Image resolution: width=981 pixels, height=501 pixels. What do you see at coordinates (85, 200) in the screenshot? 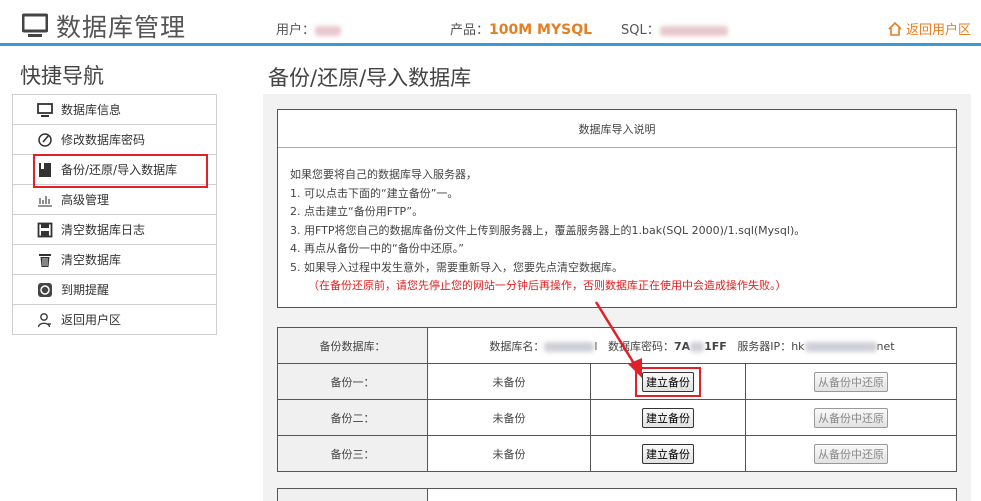
I see `sidebar-item-label: 高级管理` at bounding box center [85, 200].